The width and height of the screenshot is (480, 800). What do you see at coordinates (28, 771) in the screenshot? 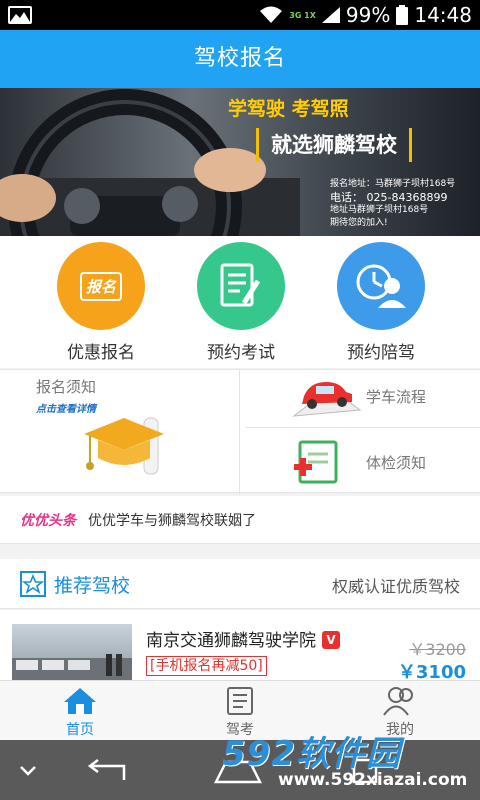
I see `chevron-down-icon` at bounding box center [28, 771].